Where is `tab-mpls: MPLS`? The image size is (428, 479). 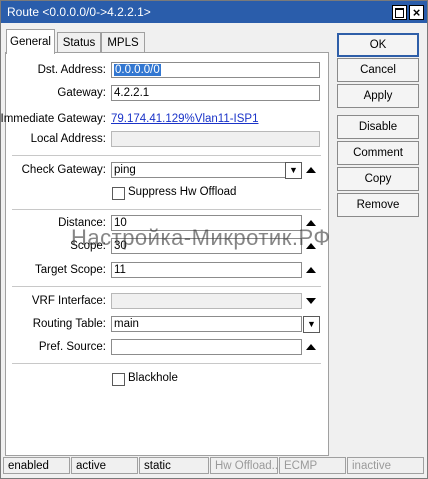
tab-mpls: MPLS is located at coordinates (123, 43).